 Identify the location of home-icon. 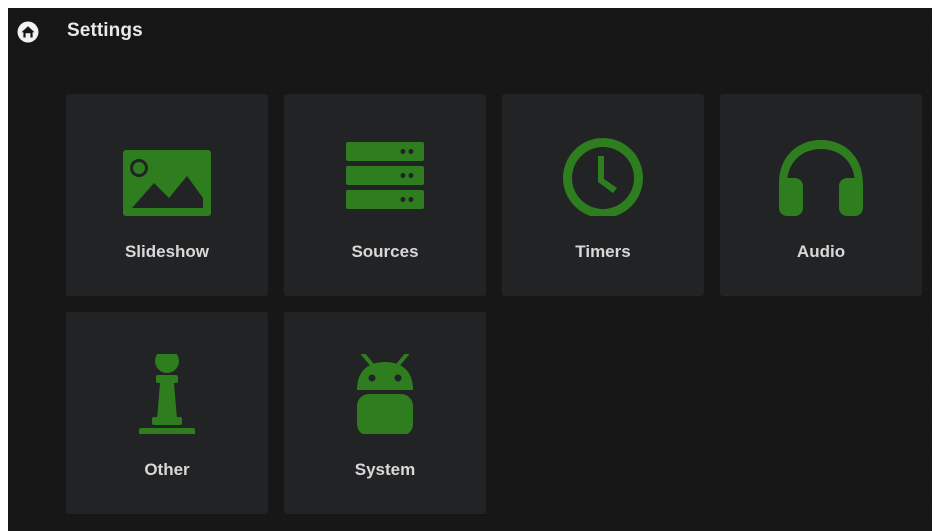
(28, 32).